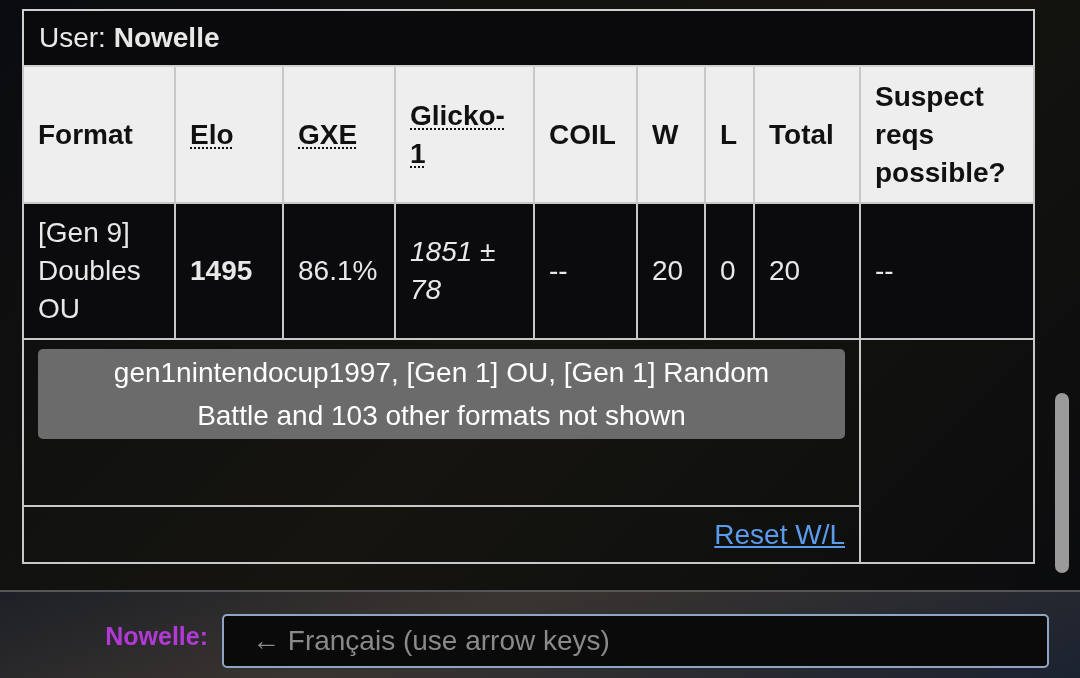  What do you see at coordinates (129, 37) in the screenshot?
I see `user-title: User: Nowelle` at bounding box center [129, 37].